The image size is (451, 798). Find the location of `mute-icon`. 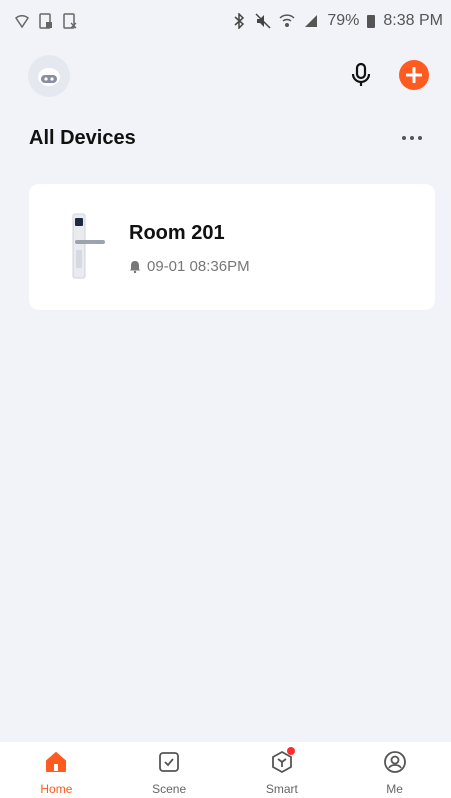

mute-icon is located at coordinates (263, 21).